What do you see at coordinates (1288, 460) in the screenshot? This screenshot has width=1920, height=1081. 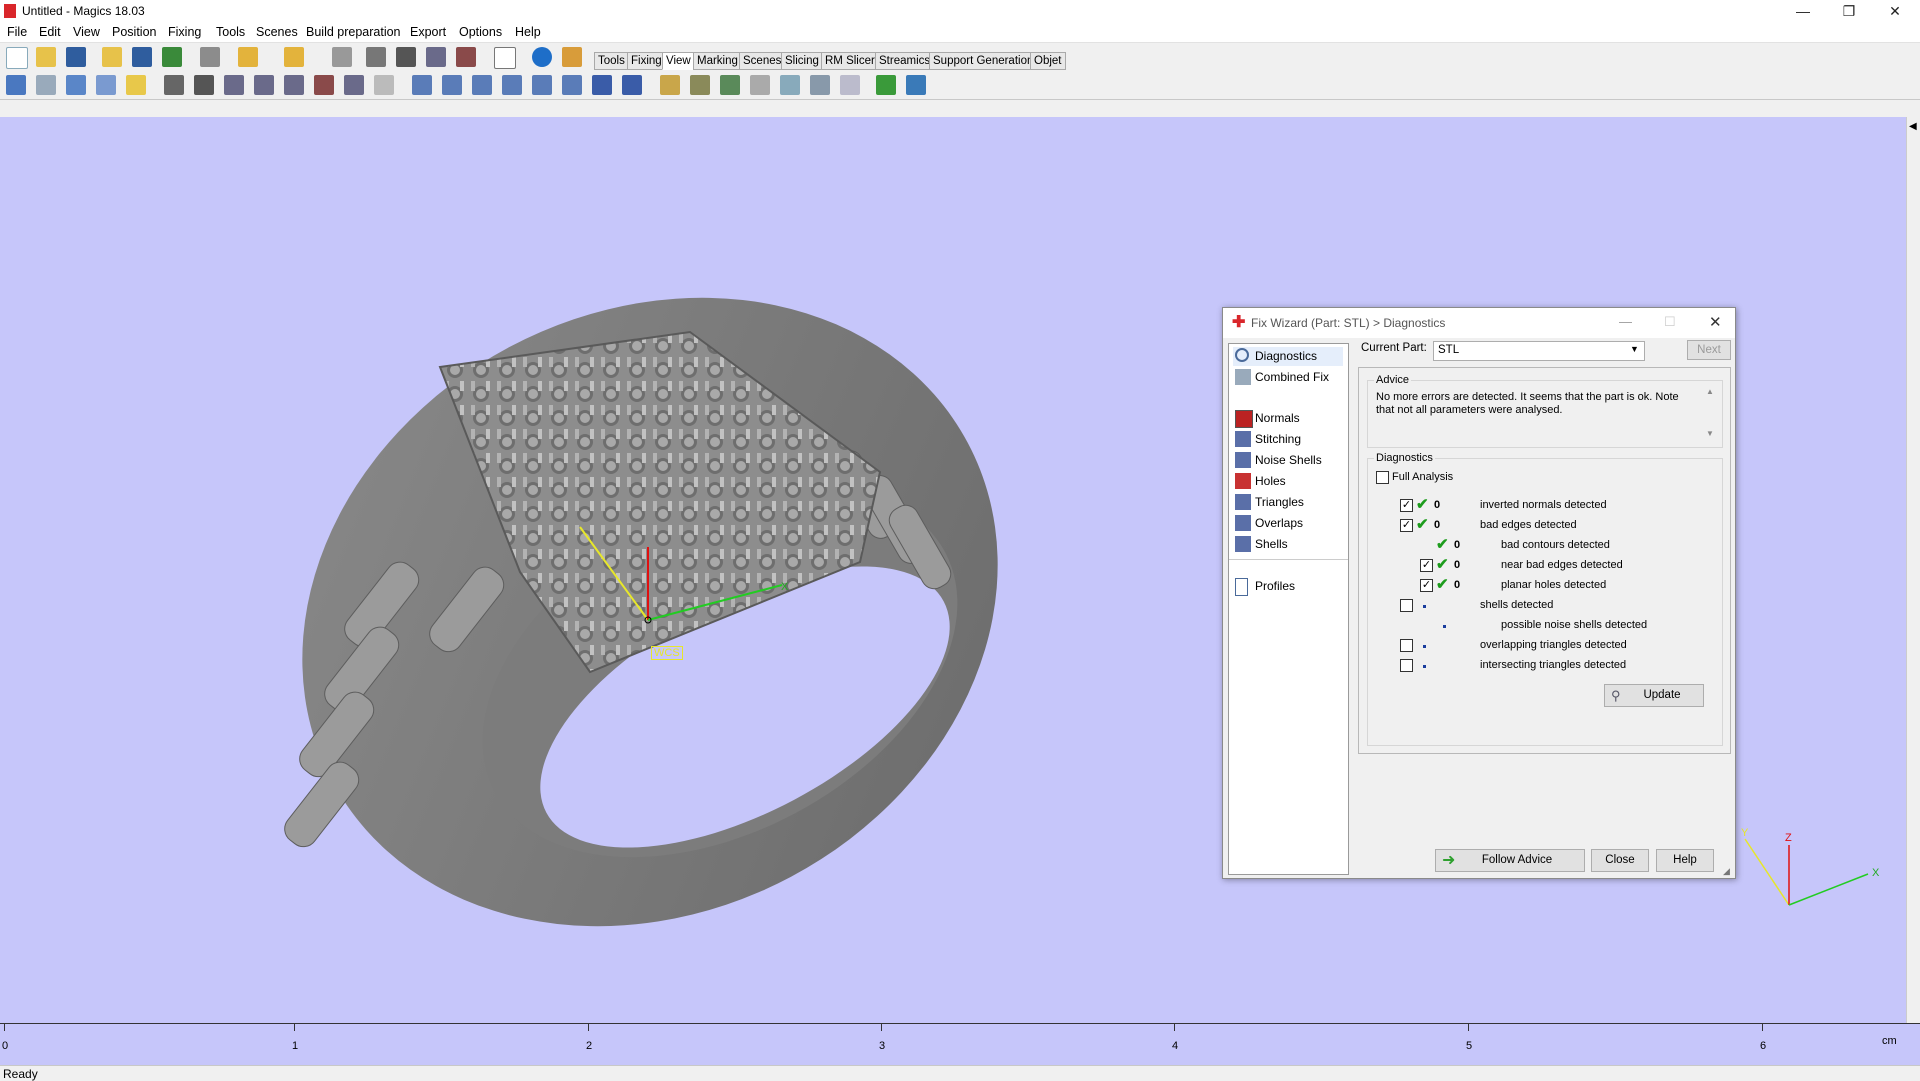 I see `nav-item-noise-shells: Noise Shells` at bounding box center [1288, 460].